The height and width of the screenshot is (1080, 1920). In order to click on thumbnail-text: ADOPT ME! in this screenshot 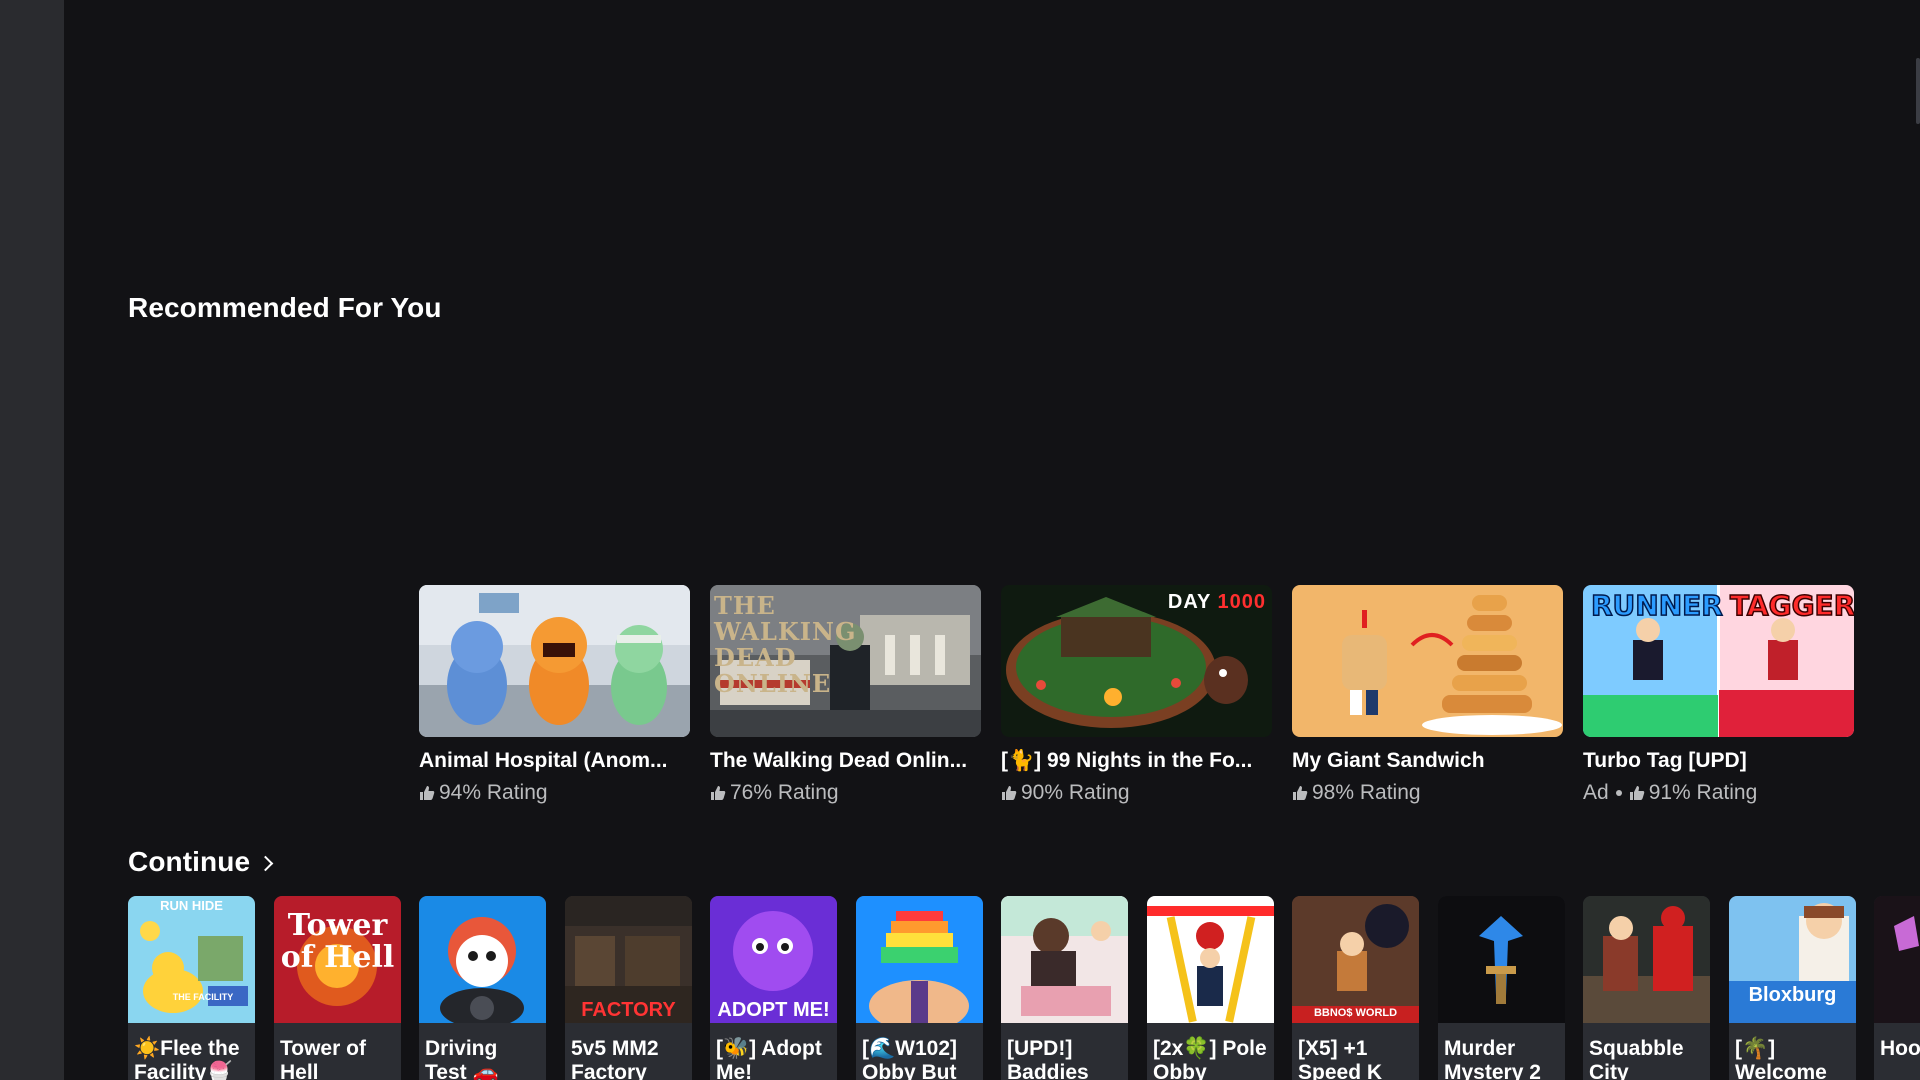, I will do `click(773, 1010)`.